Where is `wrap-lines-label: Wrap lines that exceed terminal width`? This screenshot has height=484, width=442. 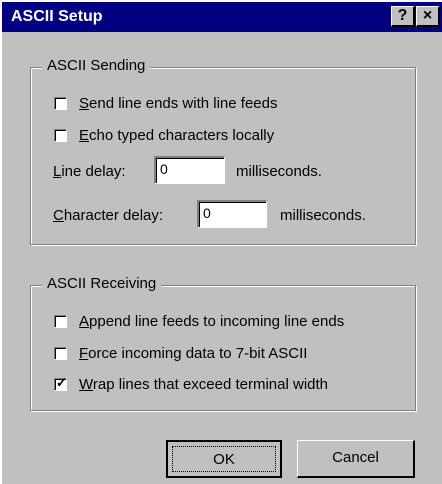 wrap-lines-label: Wrap lines that exceed terminal width is located at coordinates (204, 384).